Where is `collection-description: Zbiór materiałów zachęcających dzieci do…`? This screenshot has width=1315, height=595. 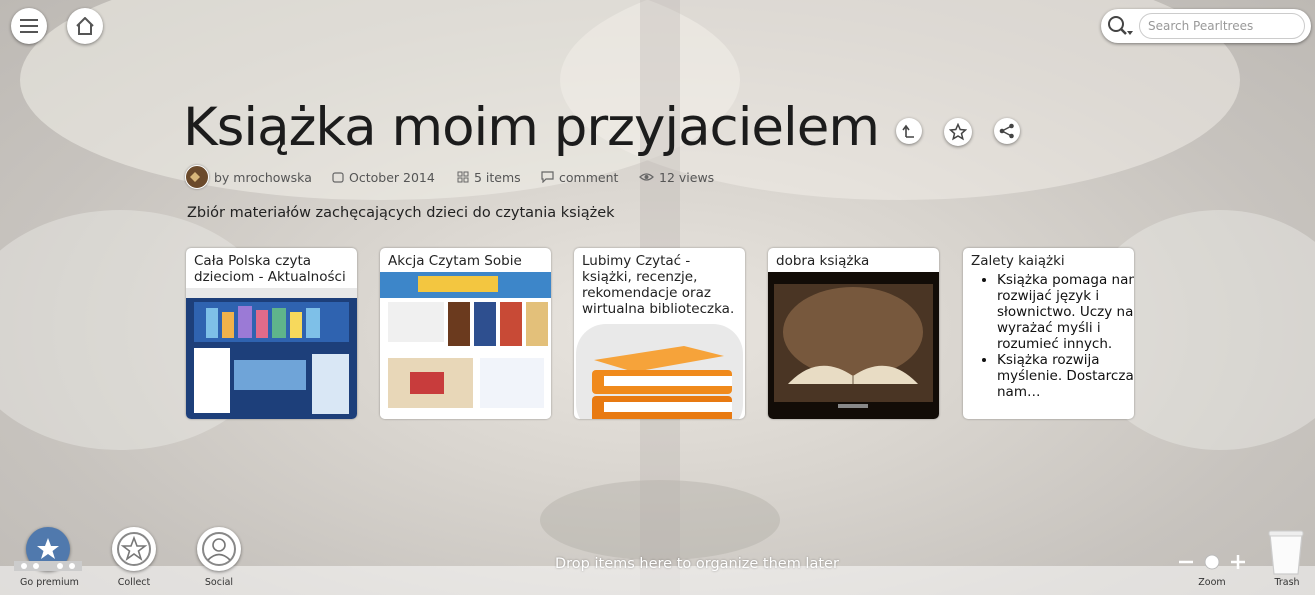 collection-description: Zbiór materiałów zachęcających dzieci do… is located at coordinates (401, 213).